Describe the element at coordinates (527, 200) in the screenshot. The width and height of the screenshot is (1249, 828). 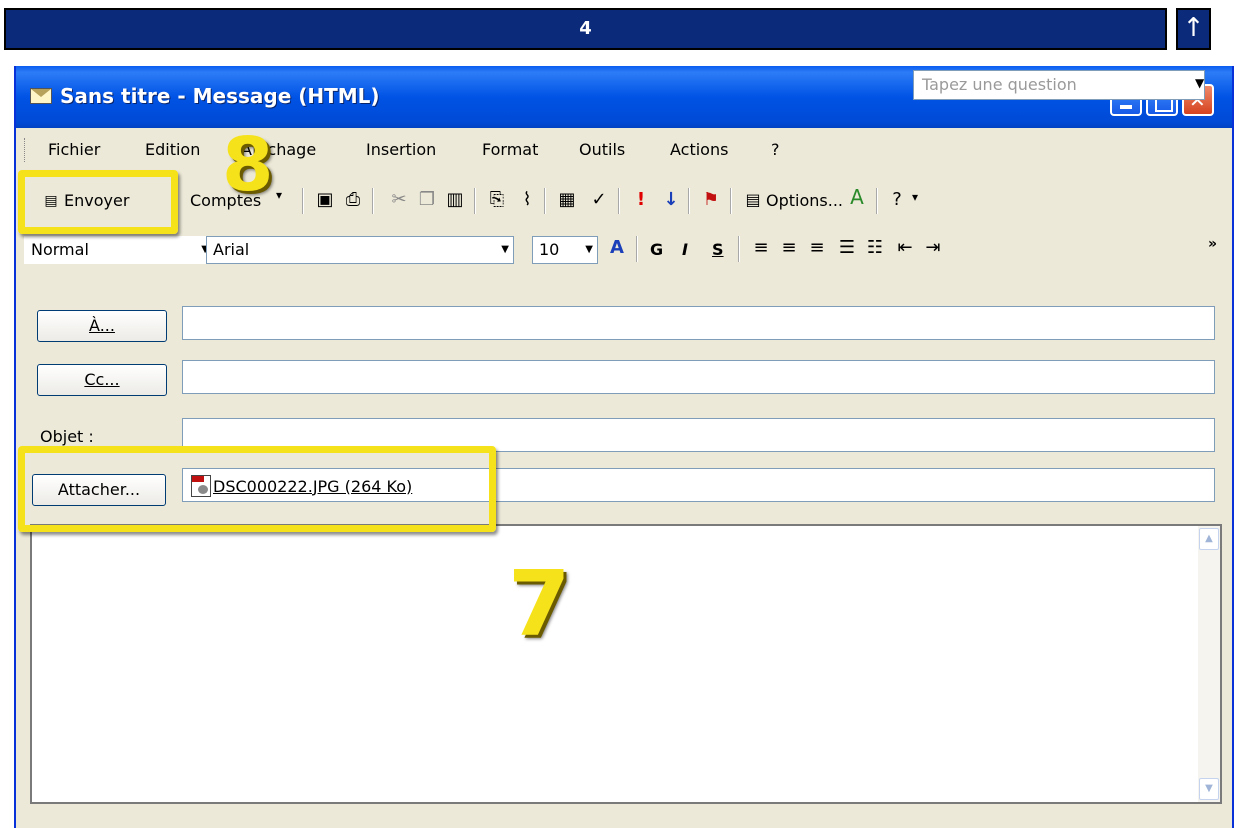
I see `paperclip-icon: ⌇` at that location.